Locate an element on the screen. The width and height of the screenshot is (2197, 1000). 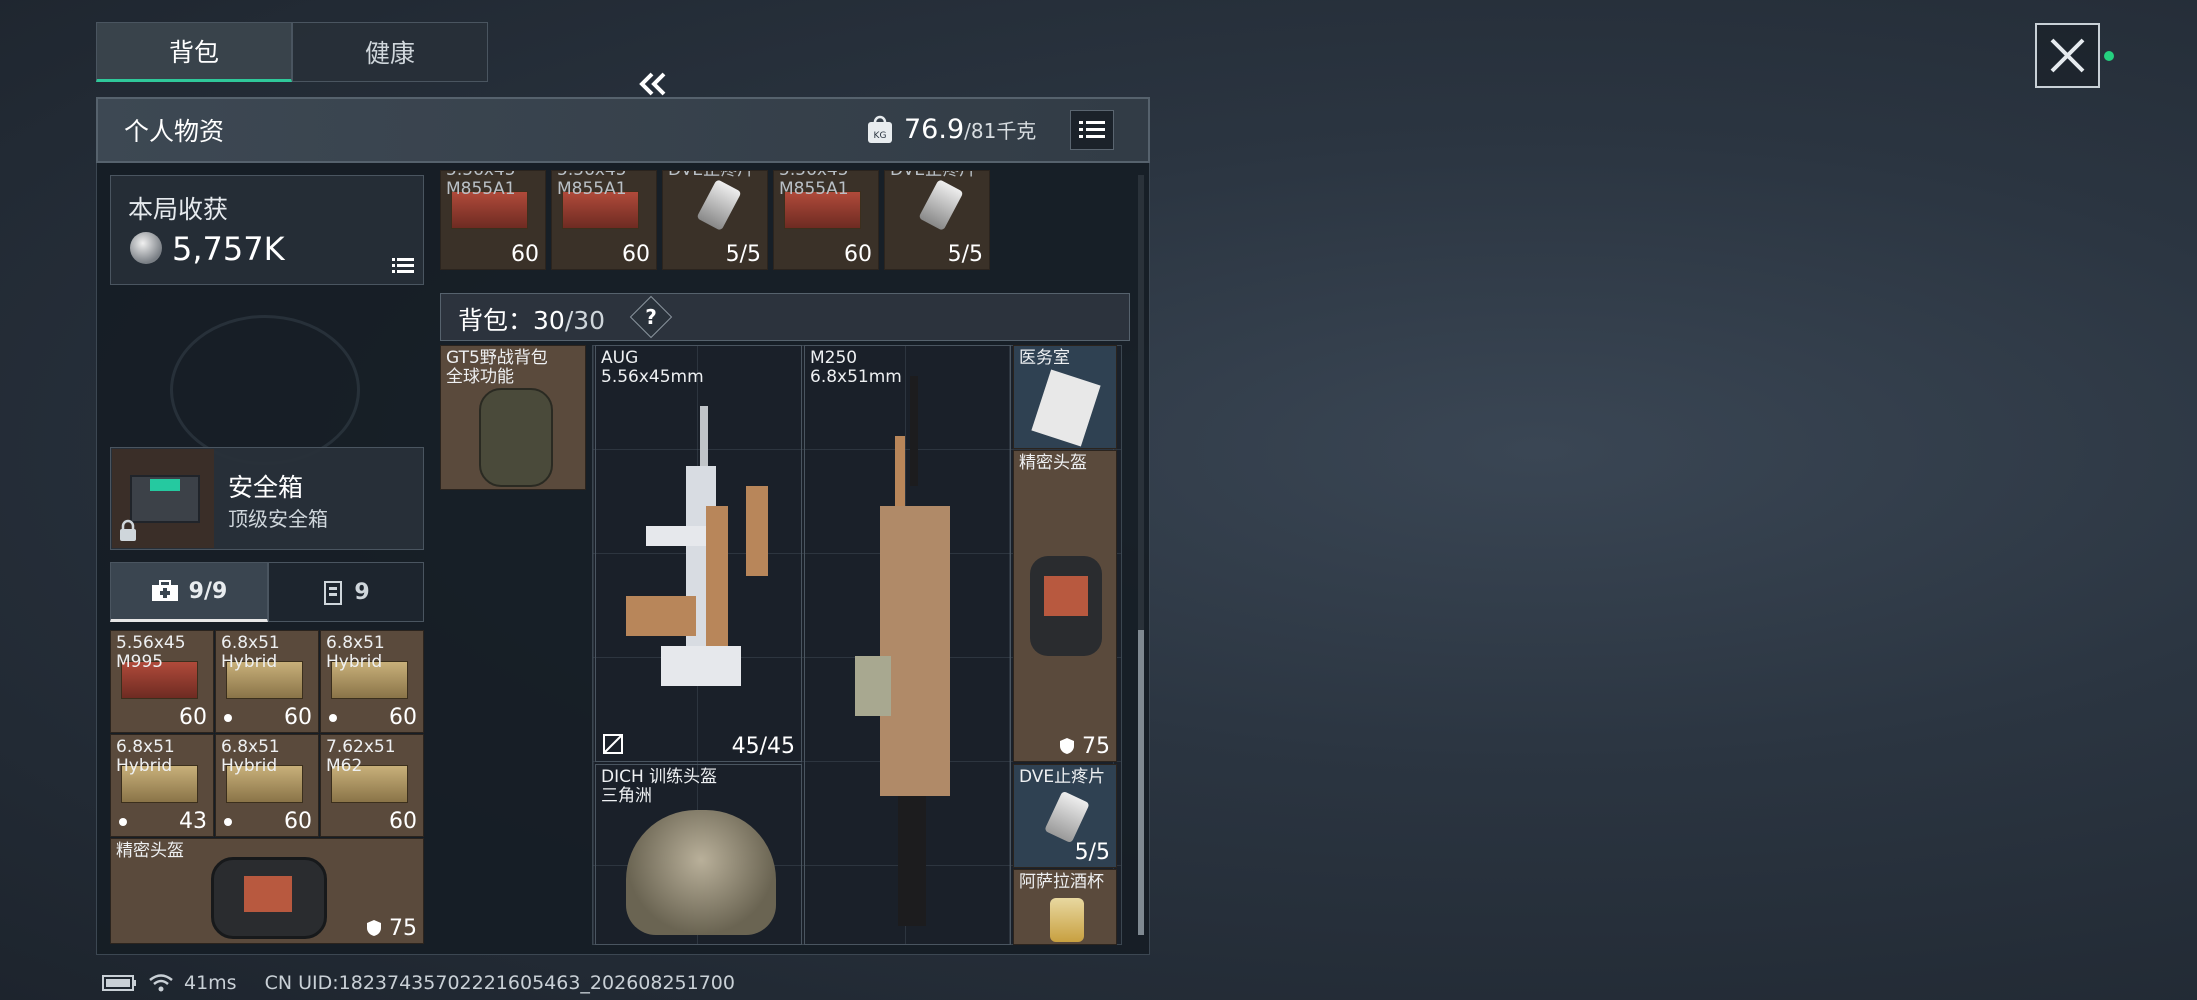
dve-painkiller-cell: DVE止疼片 5/5 is located at coordinates (1065, 816).